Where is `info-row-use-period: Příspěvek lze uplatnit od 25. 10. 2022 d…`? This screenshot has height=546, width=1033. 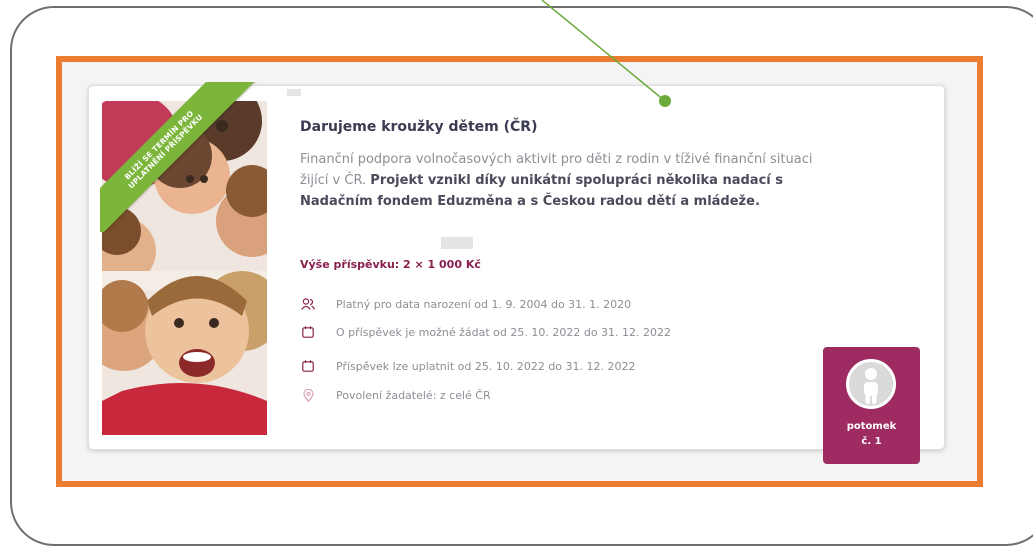
info-row-use-period: Příspěvek lze uplatnit od 25. 10. 2022 d… is located at coordinates (468, 366).